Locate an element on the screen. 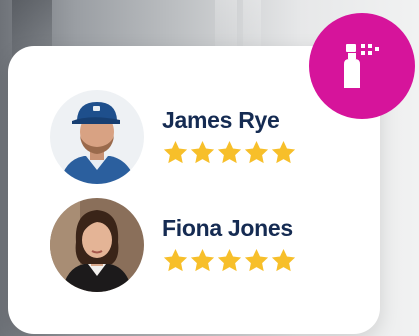 This screenshot has width=419, height=336. avatar-woman-icon is located at coordinates (97, 245).